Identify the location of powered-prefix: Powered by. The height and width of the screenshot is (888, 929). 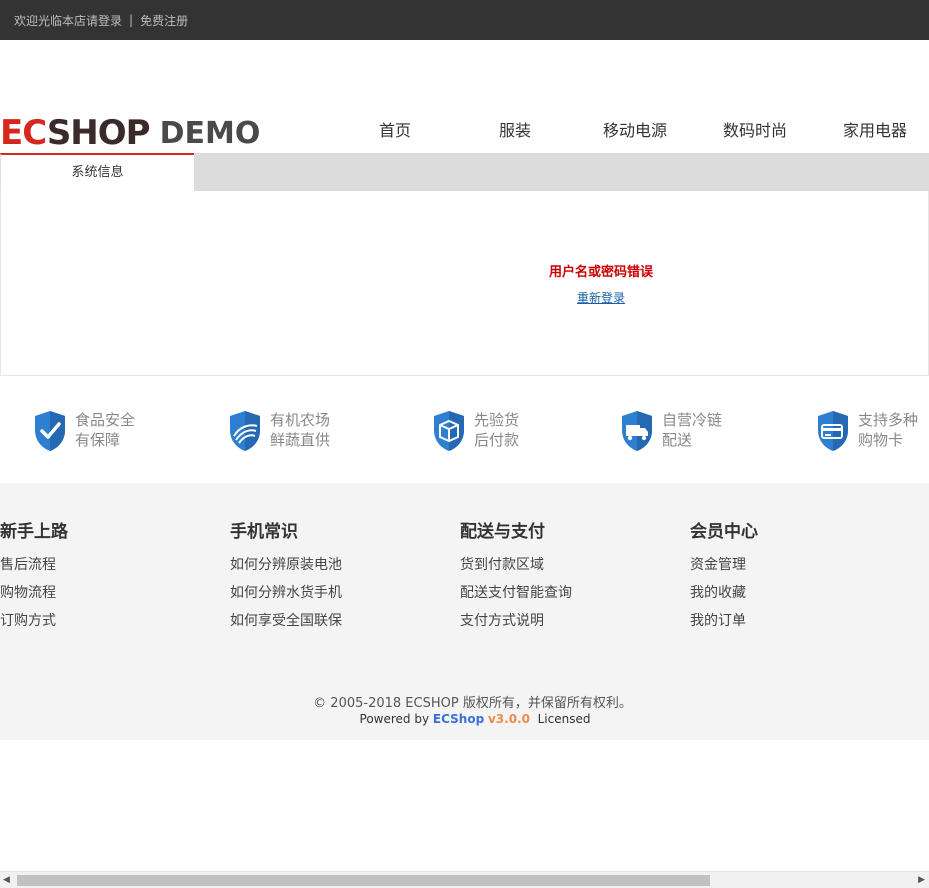
(394, 719).